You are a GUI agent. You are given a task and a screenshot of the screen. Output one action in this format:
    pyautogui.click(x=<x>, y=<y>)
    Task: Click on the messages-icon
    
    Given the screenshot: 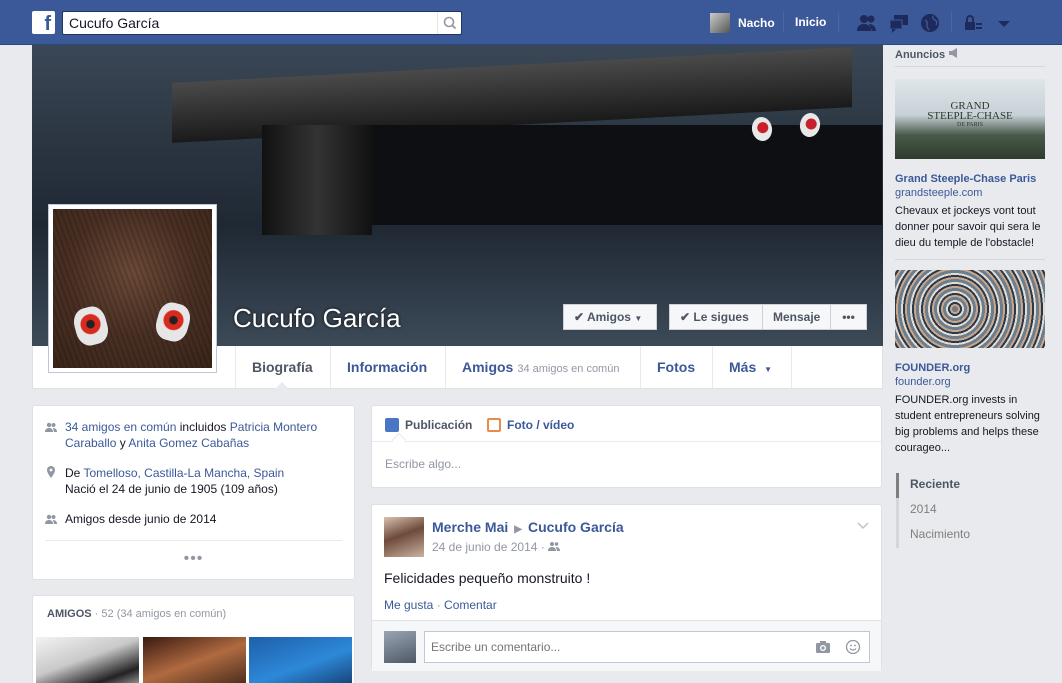 What is the action you would take?
    pyautogui.click(x=899, y=23)
    